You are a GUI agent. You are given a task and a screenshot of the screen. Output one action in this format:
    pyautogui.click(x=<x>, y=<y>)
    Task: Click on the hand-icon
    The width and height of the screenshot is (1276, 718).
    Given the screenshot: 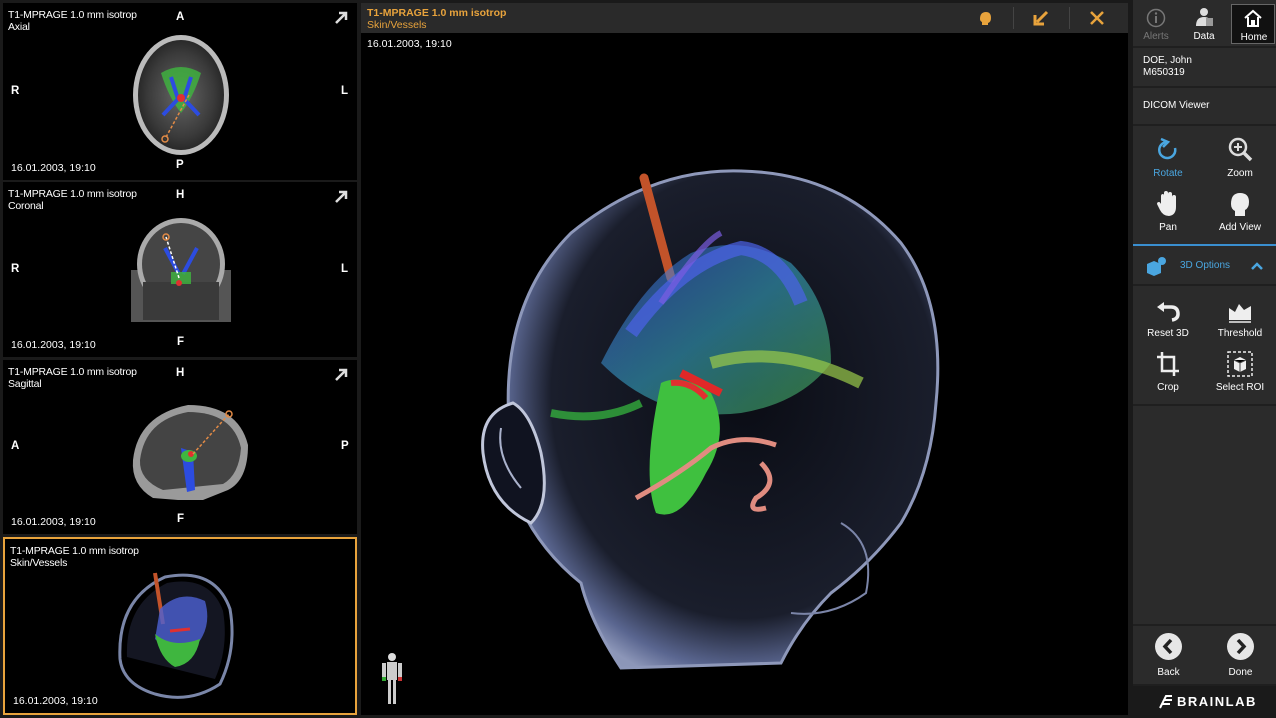 What is the action you would take?
    pyautogui.click(x=1166, y=203)
    